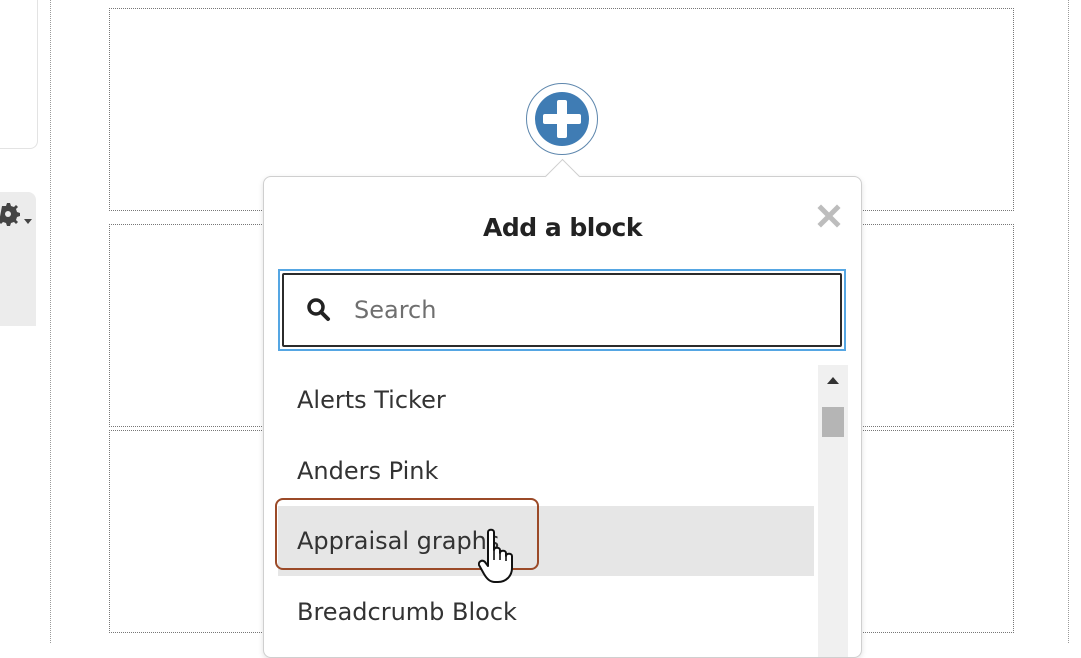  What do you see at coordinates (17, 217) in the screenshot?
I see `gear-icon` at bounding box center [17, 217].